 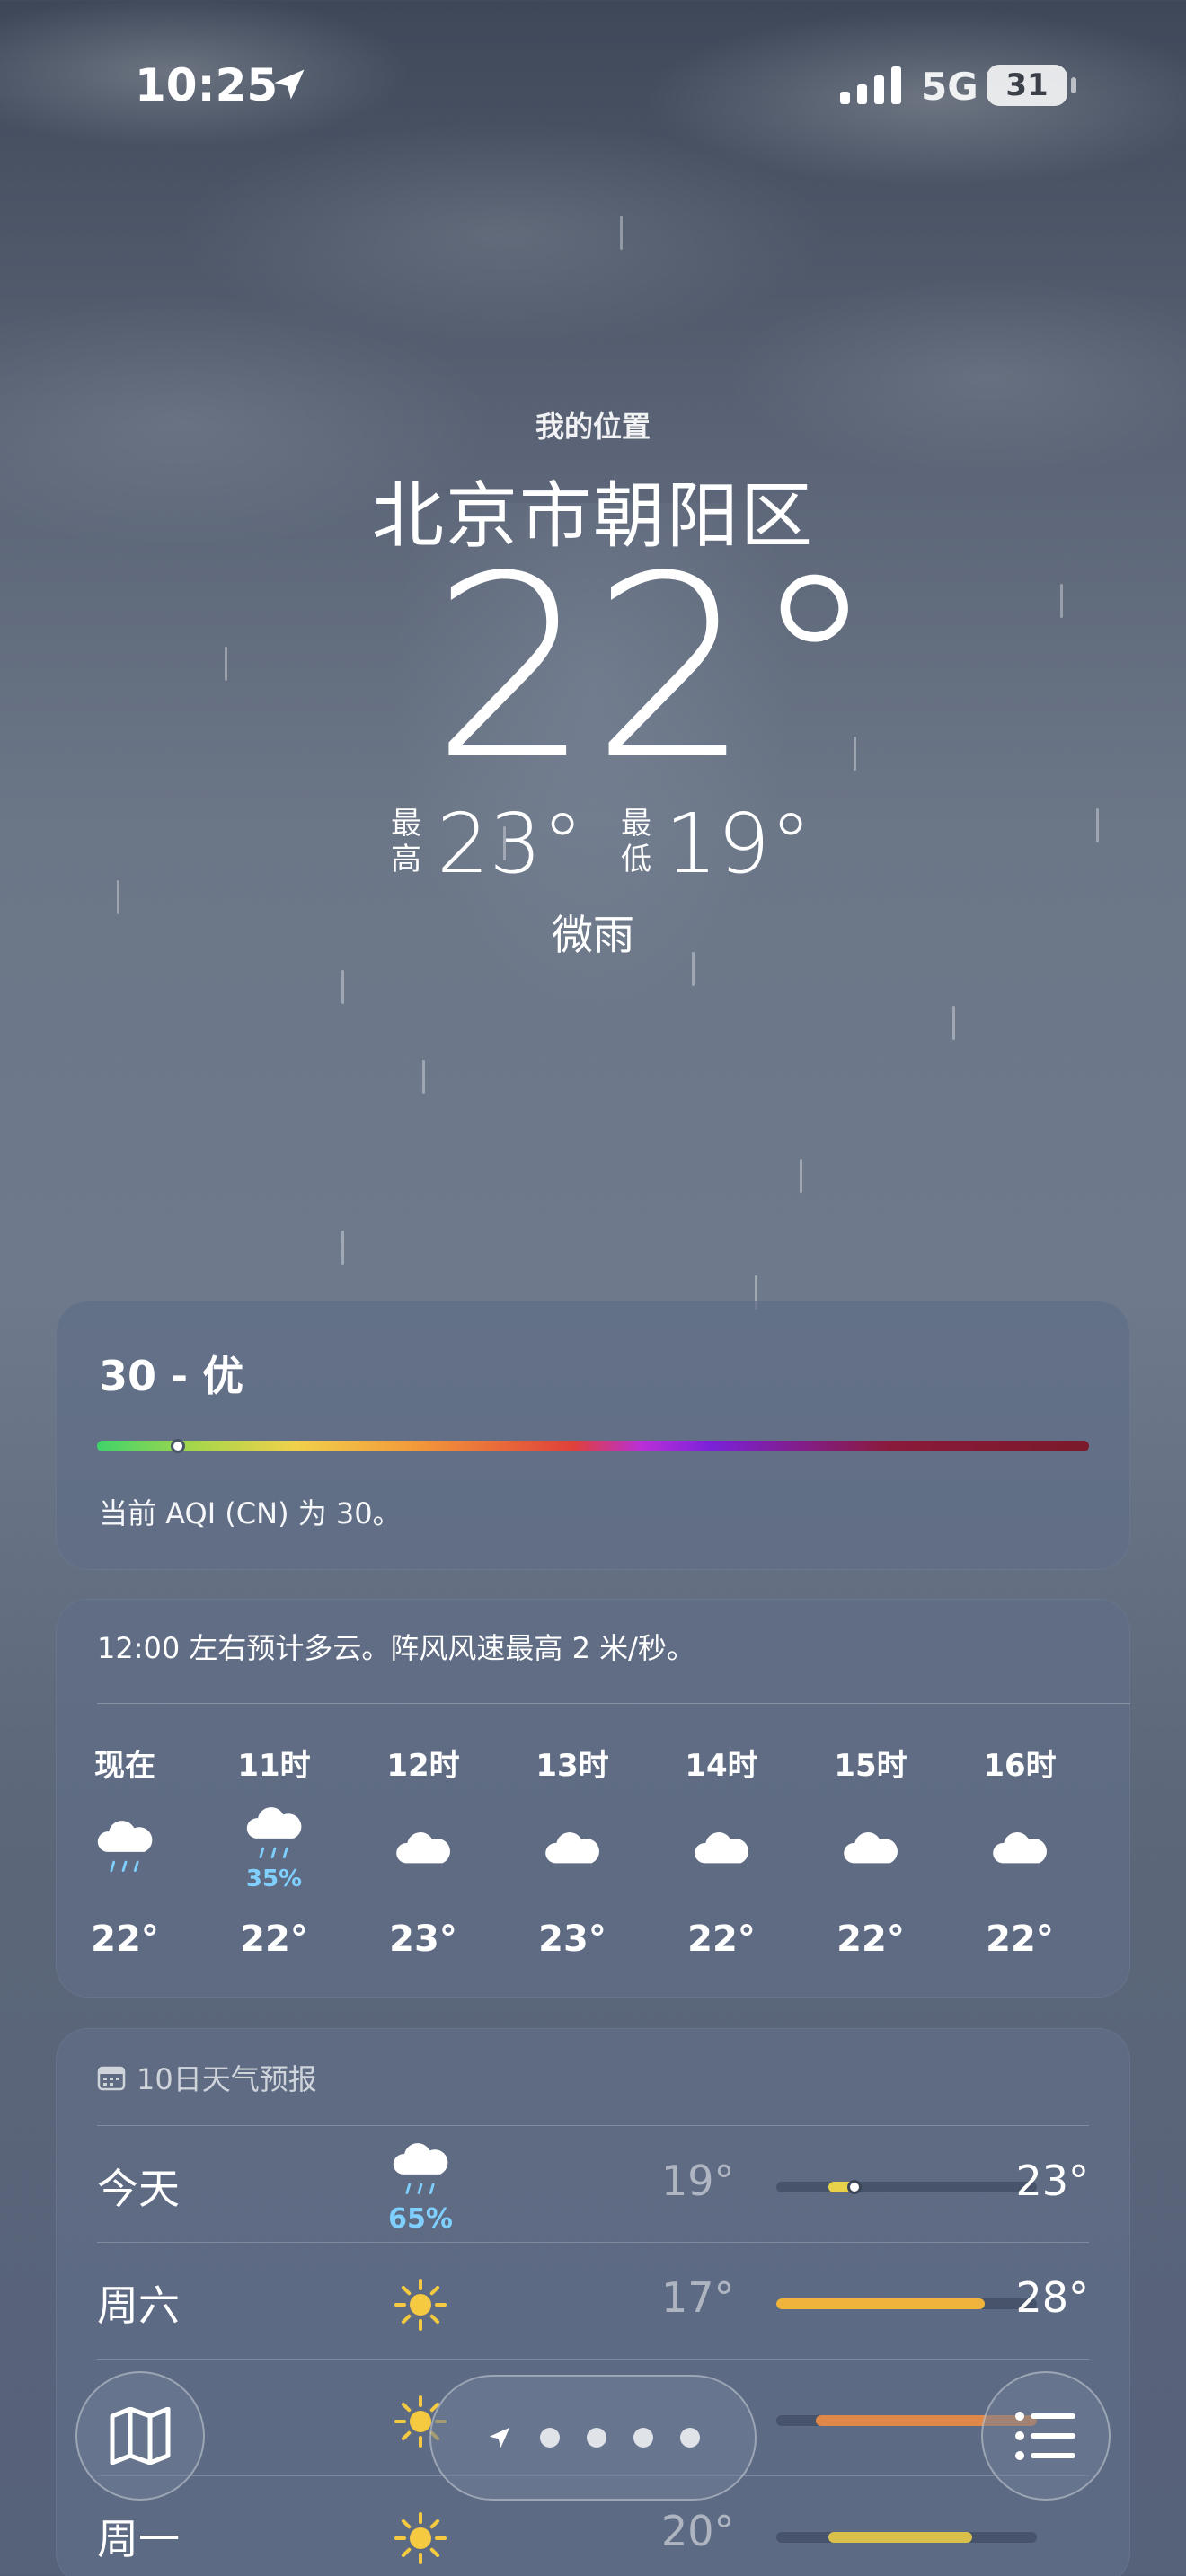 I want to click on rain-cloud-icon: 35%, so click(x=274, y=1849).